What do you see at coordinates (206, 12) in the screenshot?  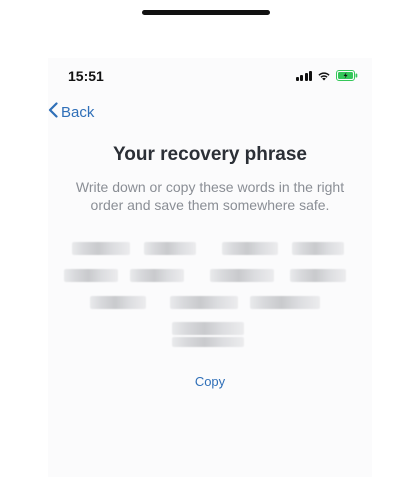 I see `home-indicator` at bounding box center [206, 12].